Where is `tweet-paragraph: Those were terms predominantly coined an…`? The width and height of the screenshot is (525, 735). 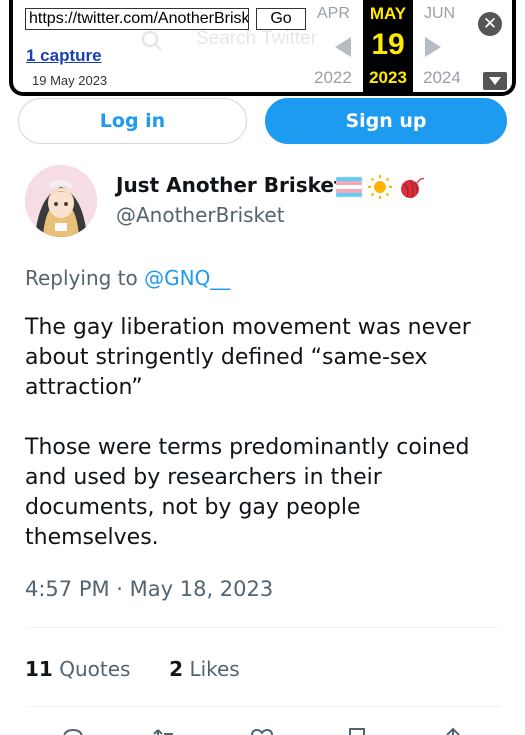
tweet-paragraph: Those were terms predominantly coined an… is located at coordinates (247, 492).